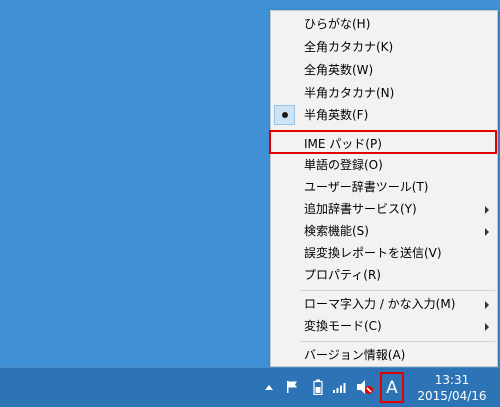 This screenshot has height=407, width=500. I want to click on bullet-icon, so click(285, 115).